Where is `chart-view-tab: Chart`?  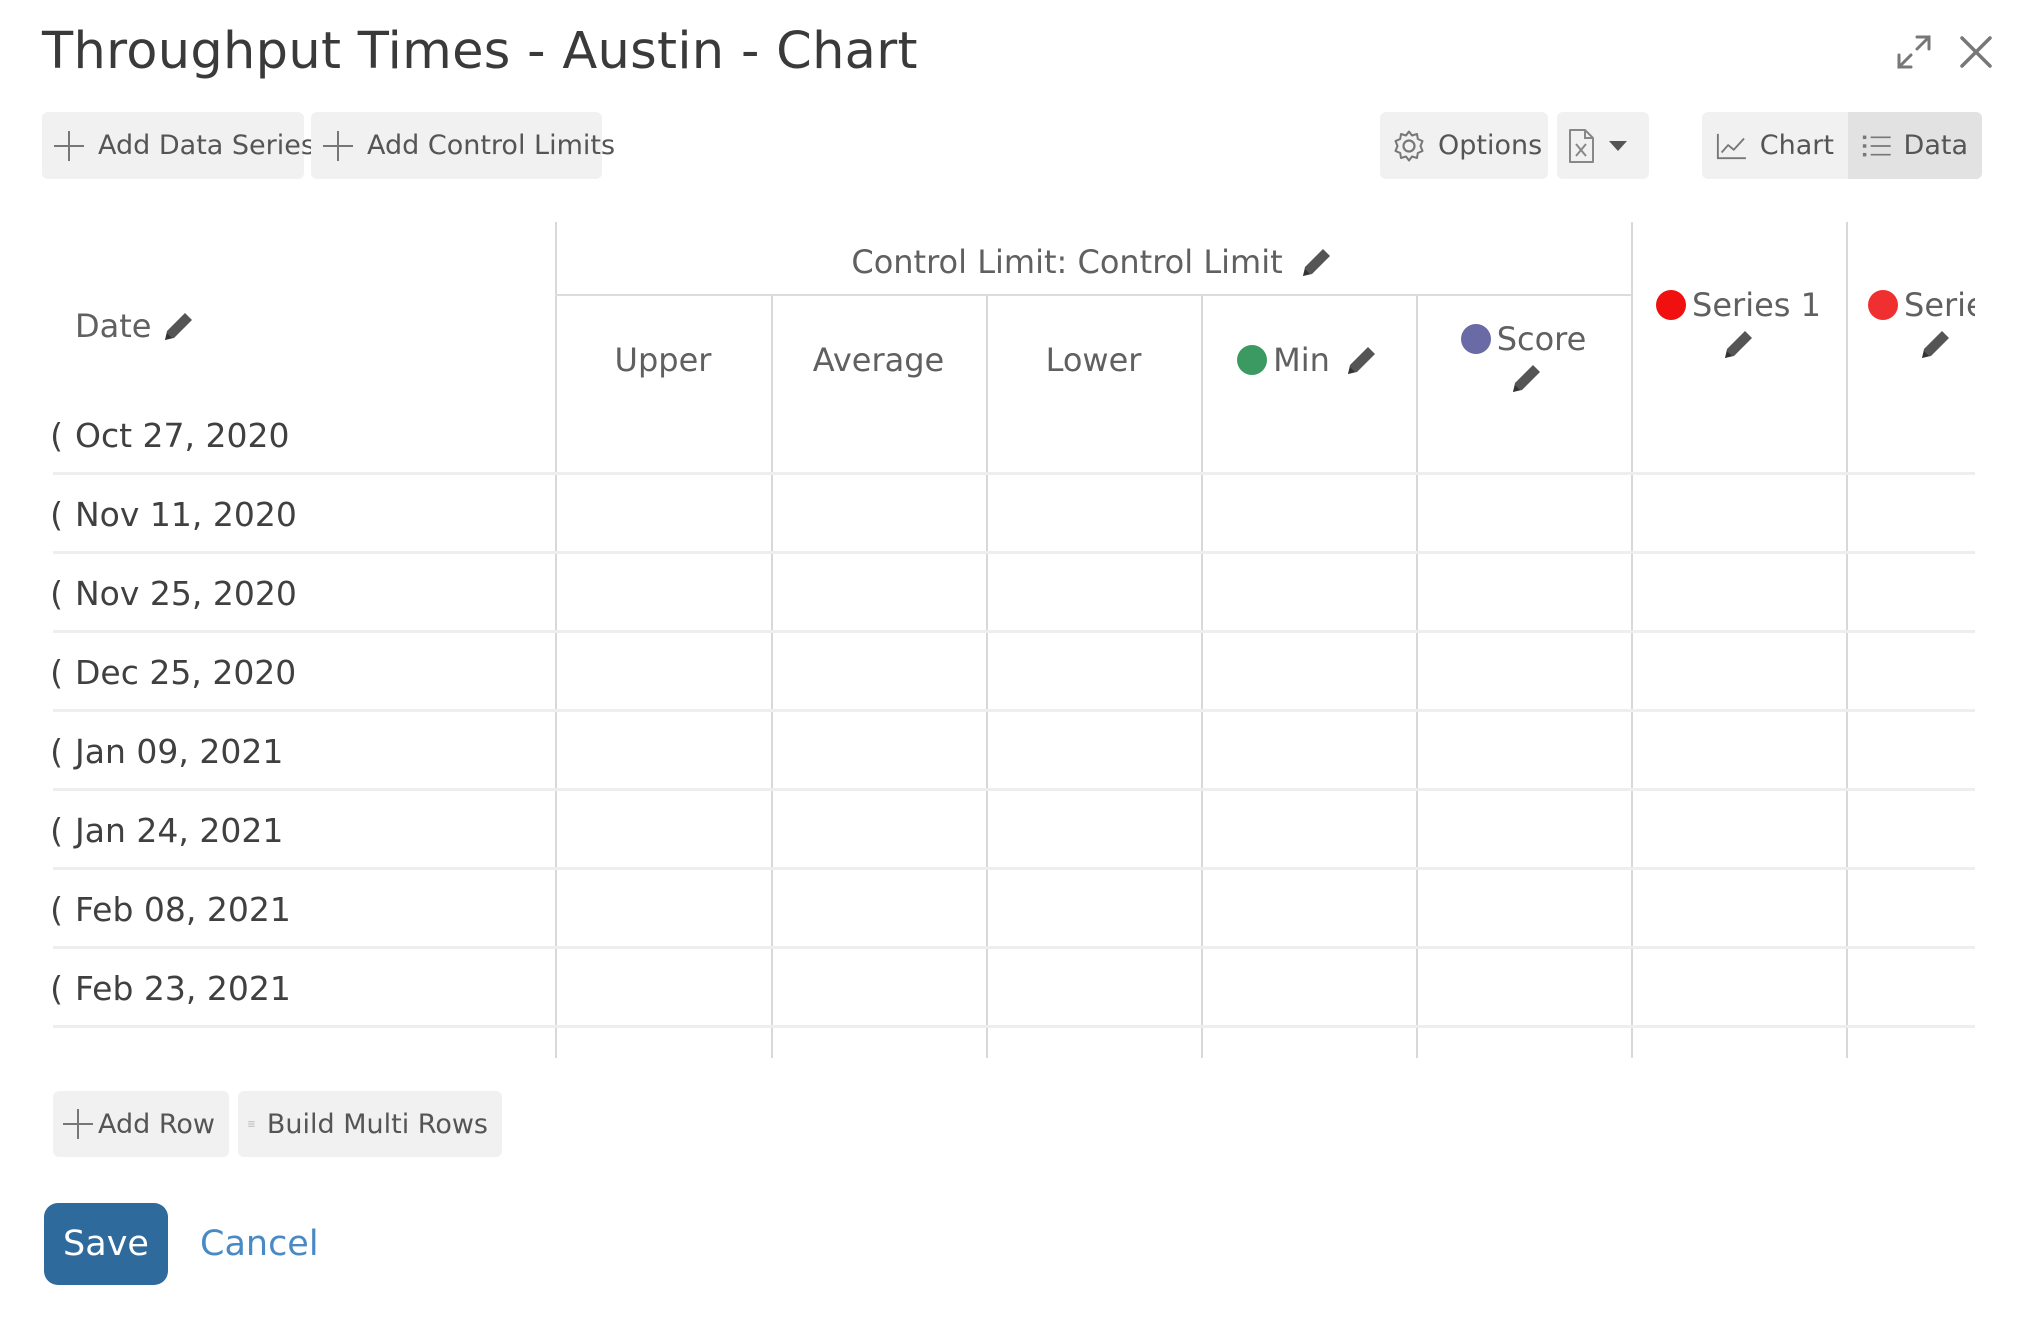 chart-view-tab: Chart is located at coordinates (1775, 145).